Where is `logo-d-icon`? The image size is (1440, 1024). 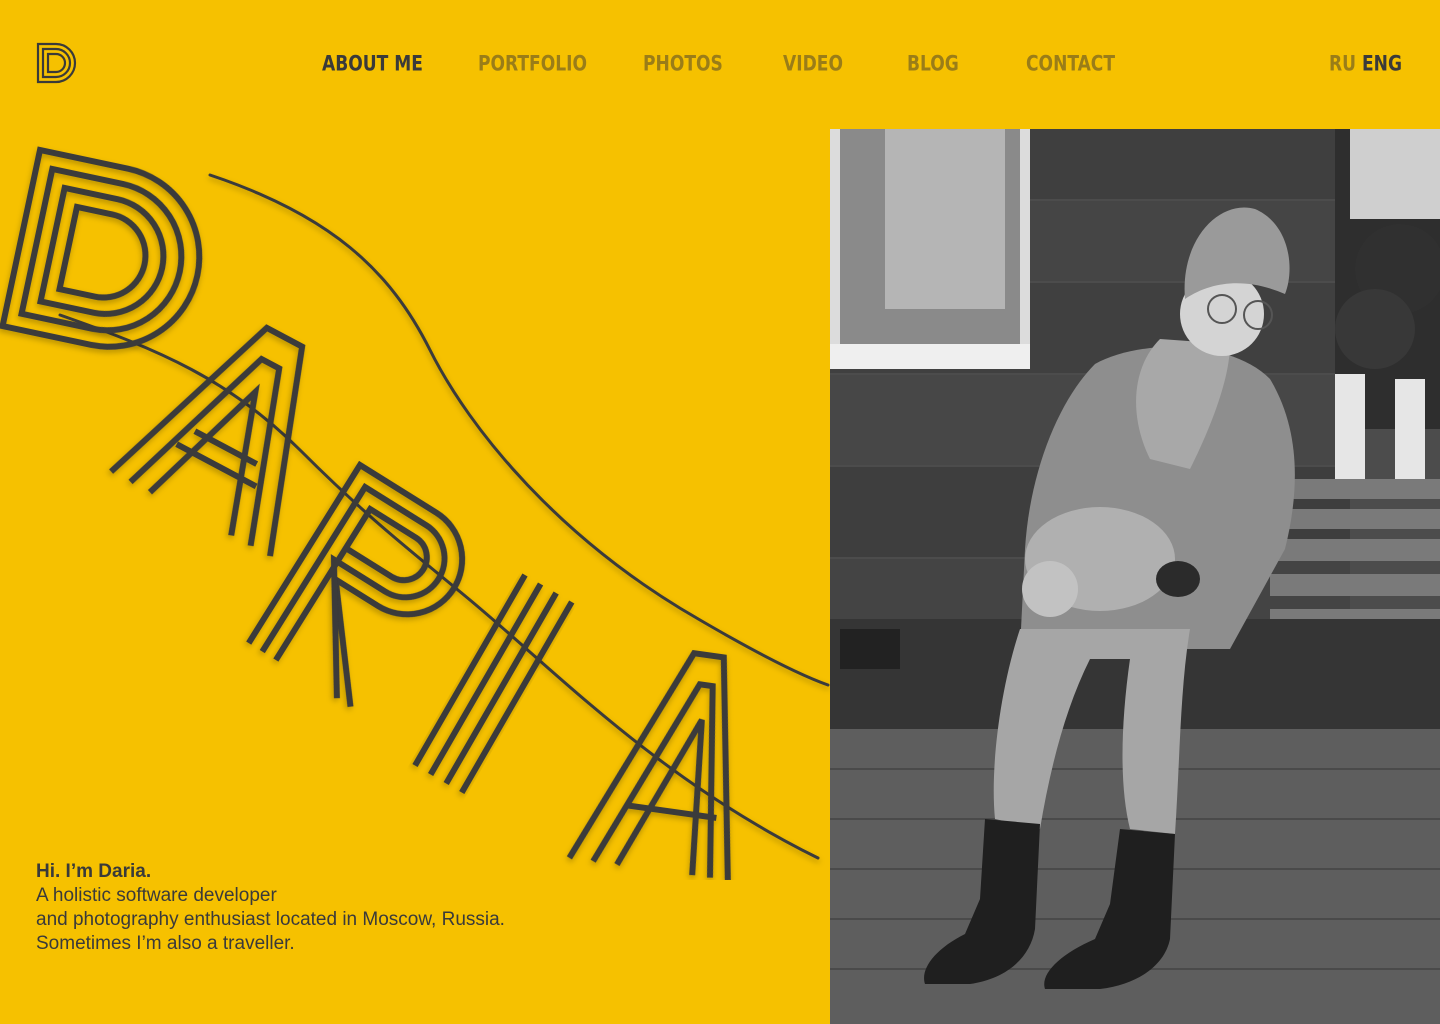 logo-d-icon is located at coordinates (57, 63).